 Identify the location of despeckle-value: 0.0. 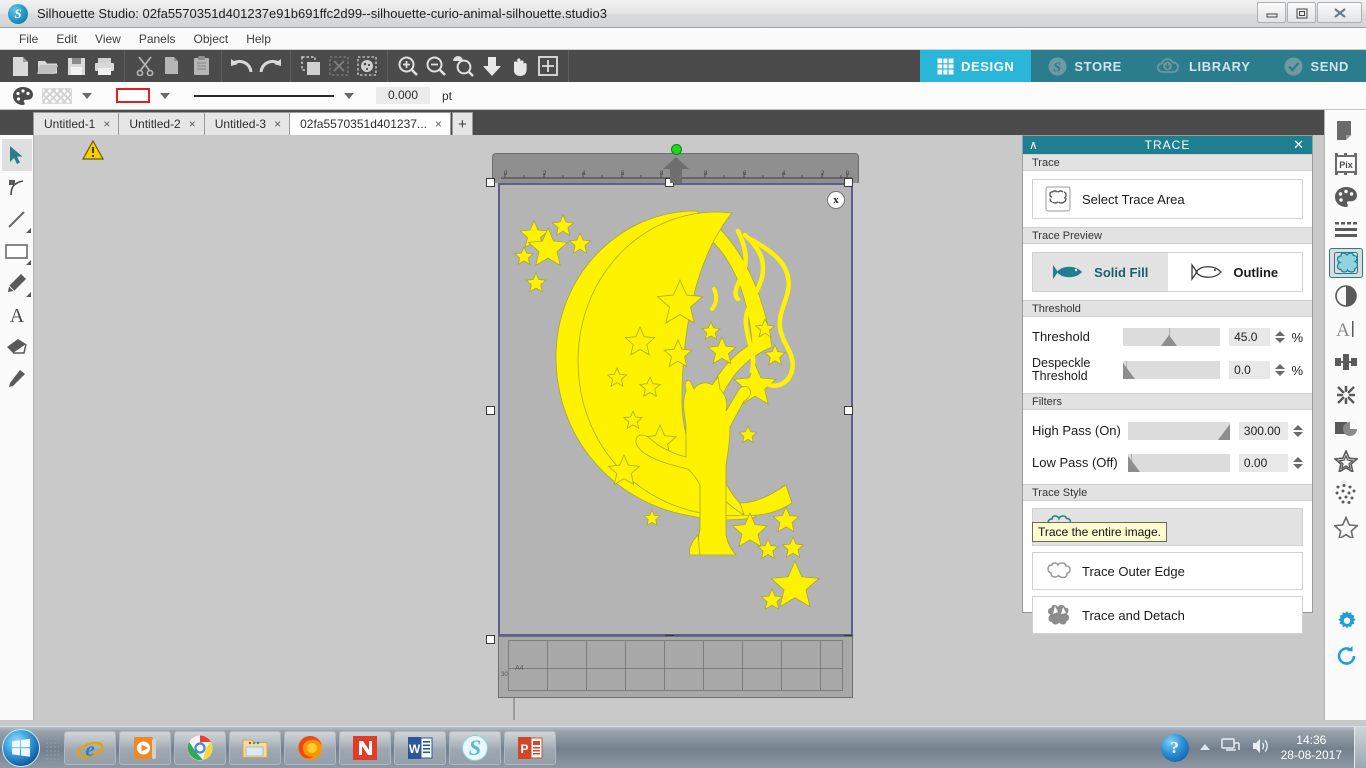
(1250, 370).